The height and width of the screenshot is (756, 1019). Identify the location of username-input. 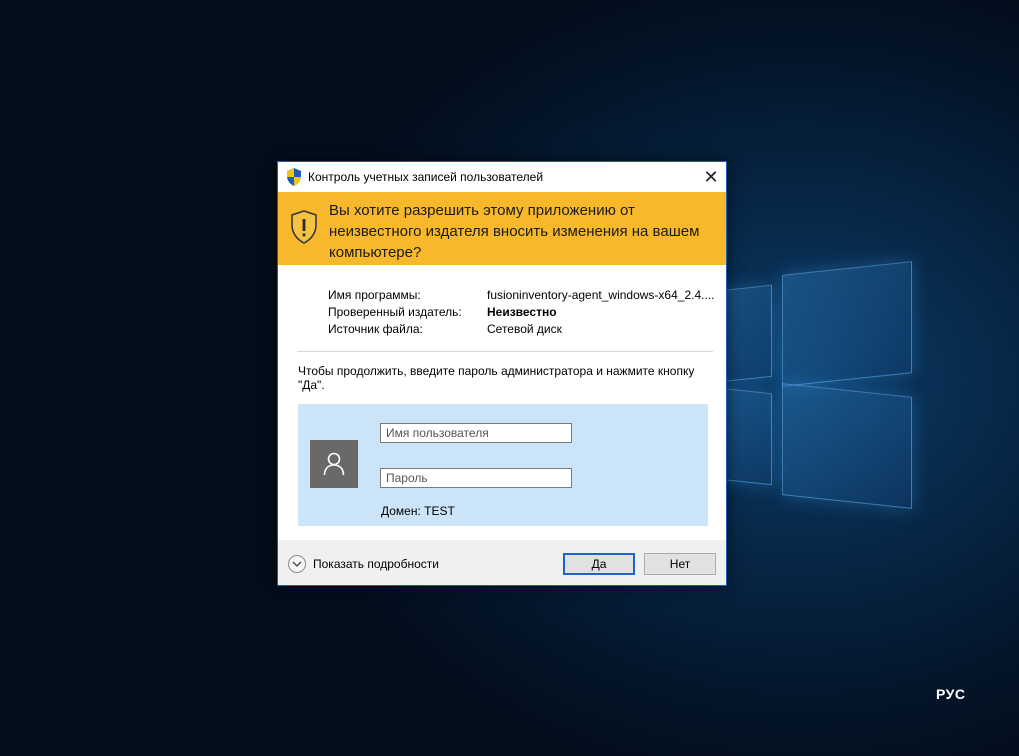
(476, 433).